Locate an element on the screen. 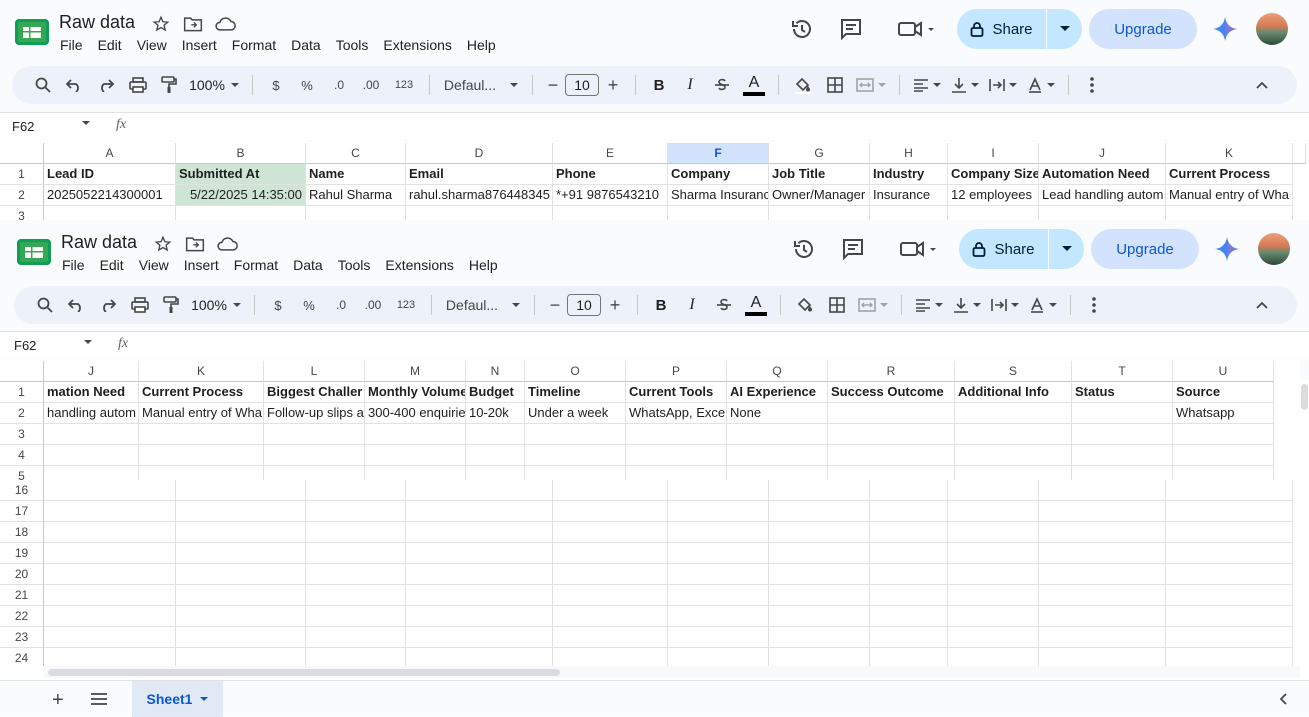 This screenshot has width=1309, height=717. row-header-23: 23 is located at coordinates (22, 637).